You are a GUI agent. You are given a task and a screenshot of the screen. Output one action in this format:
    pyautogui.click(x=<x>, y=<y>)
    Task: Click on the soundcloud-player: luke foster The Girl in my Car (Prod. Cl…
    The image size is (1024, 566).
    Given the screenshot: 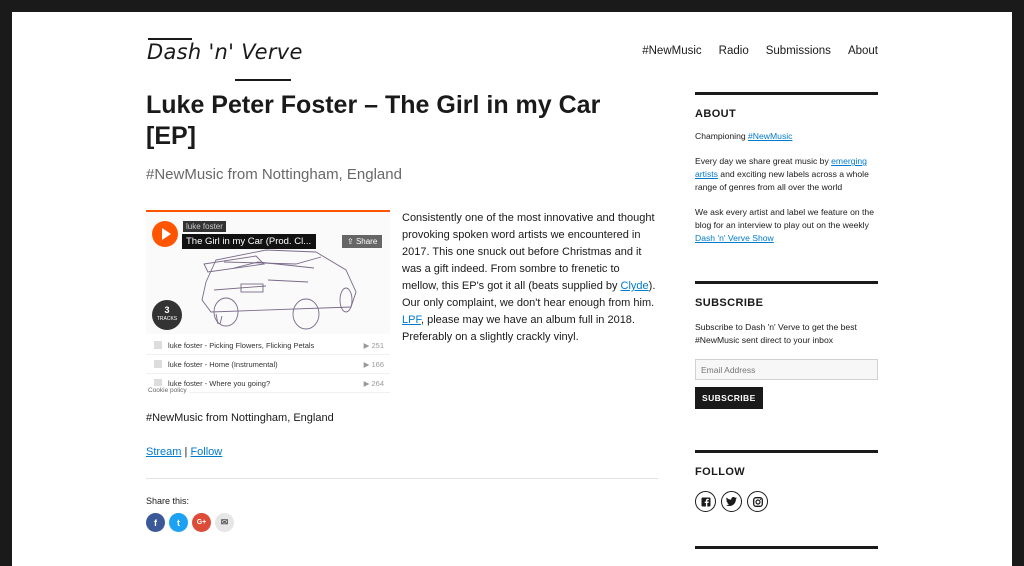 What is the action you would take?
    pyautogui.click(x=268, y=302)
    